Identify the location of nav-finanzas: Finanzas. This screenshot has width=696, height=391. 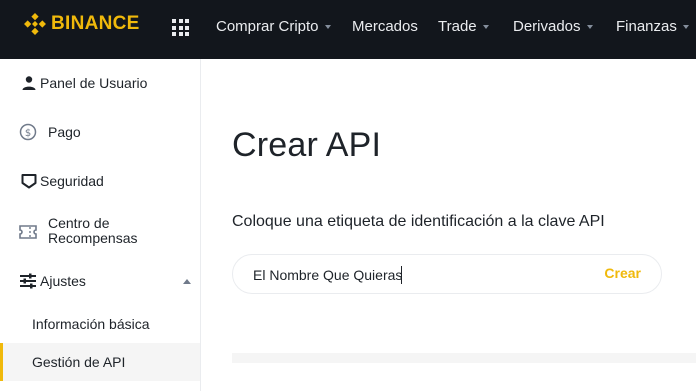
(652, 26).